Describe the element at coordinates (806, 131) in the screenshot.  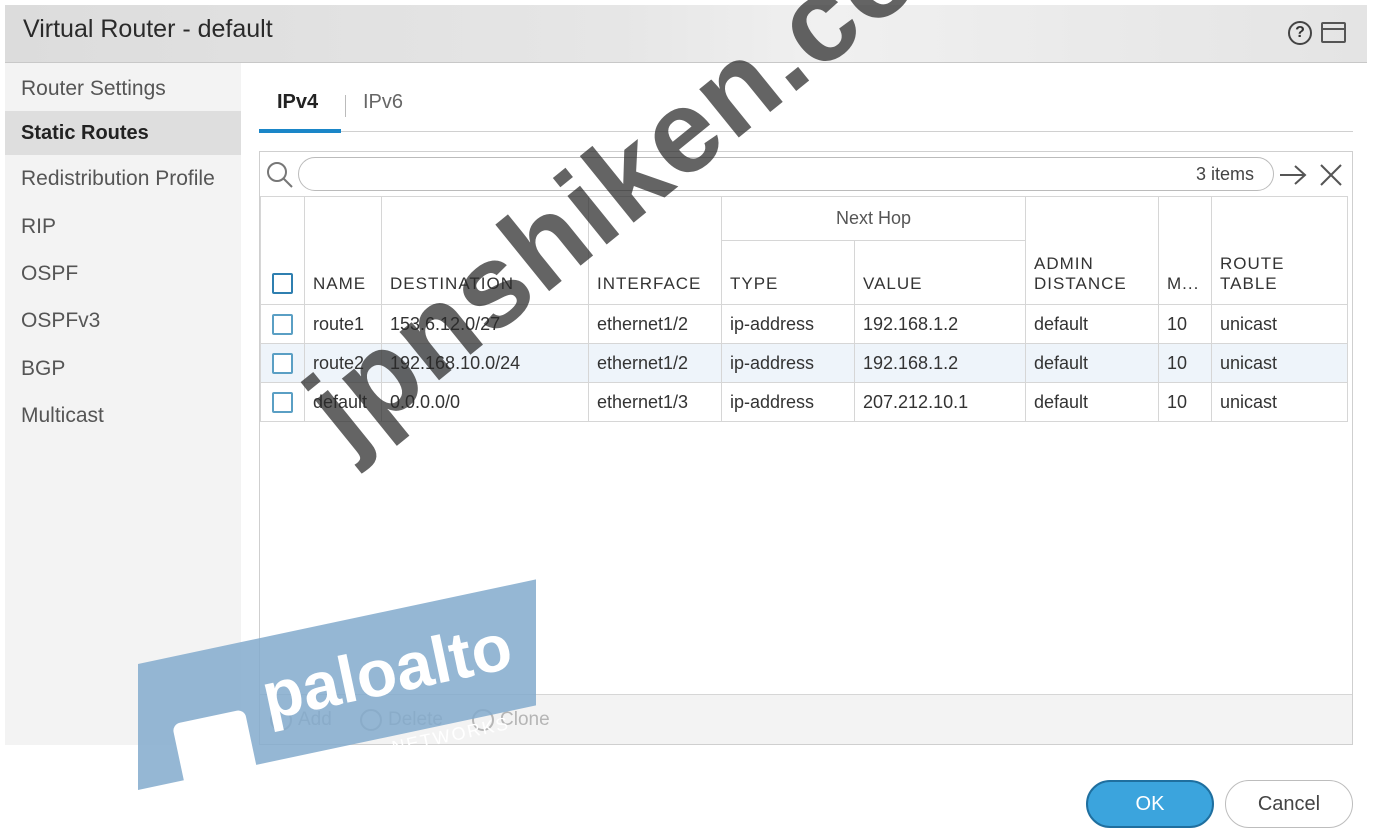
I see `tab-divider` at that location.